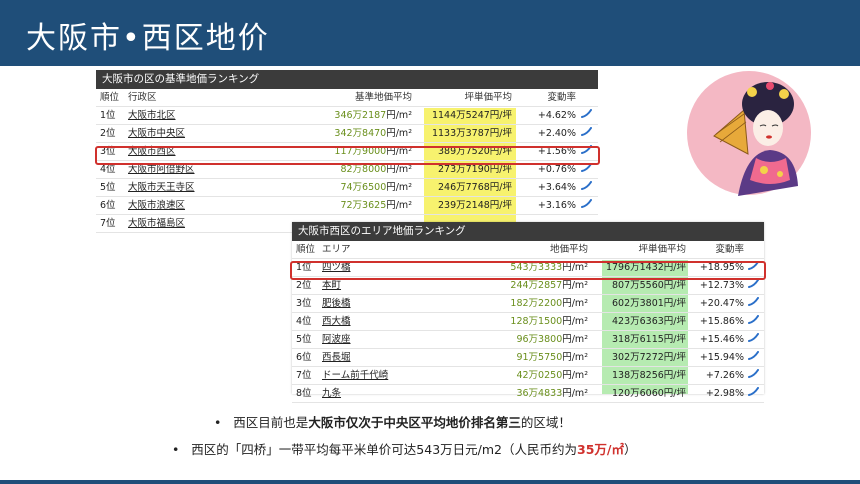  Describe the element at coordinates (528, 358) in the screenshot. I see `table-row: 6位 西長堀 91万5750円/m² 302万7272円/坪 +15.94%` at that location.